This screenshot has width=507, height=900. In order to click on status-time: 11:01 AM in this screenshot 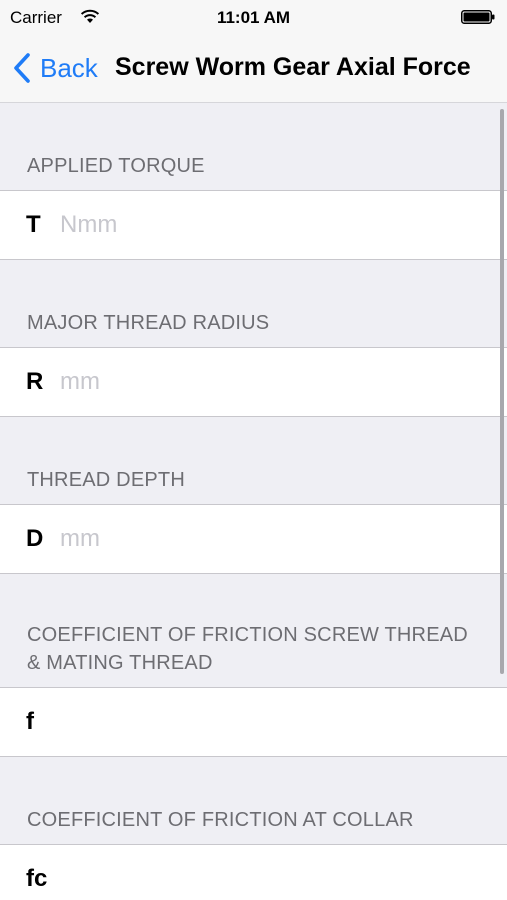, I will do `click(253, 17)`.